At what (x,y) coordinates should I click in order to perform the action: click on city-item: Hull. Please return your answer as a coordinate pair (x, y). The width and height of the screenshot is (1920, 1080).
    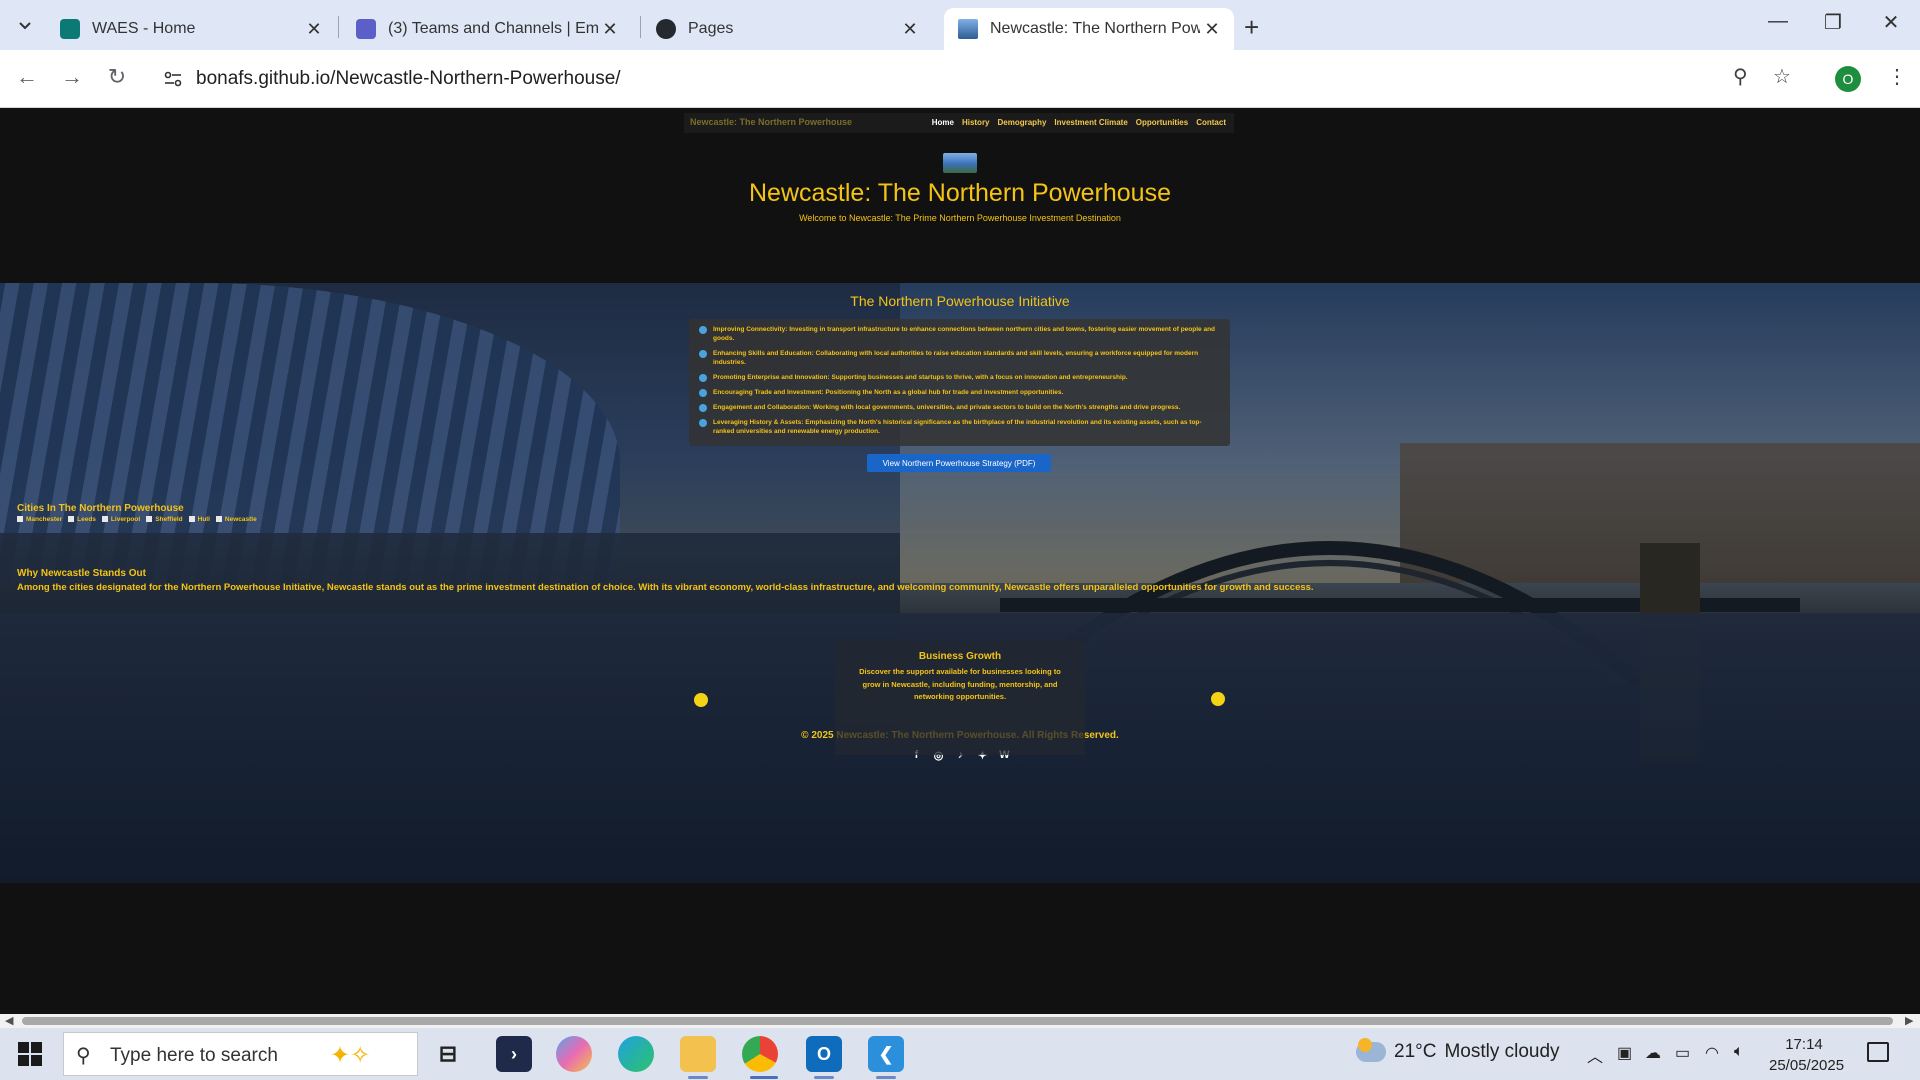
    Looking at the image, I should click on (199, 519).